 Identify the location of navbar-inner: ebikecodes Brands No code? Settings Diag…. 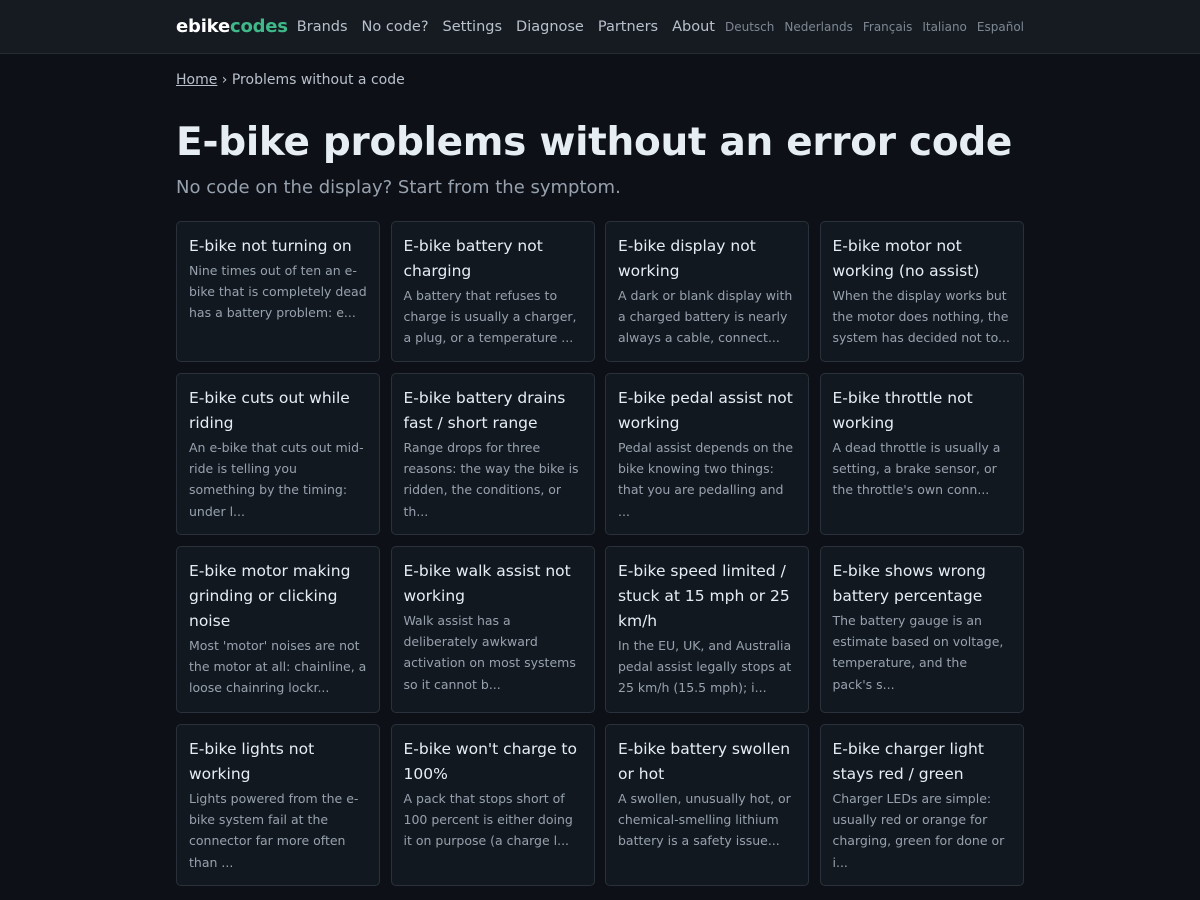
(600, 26).